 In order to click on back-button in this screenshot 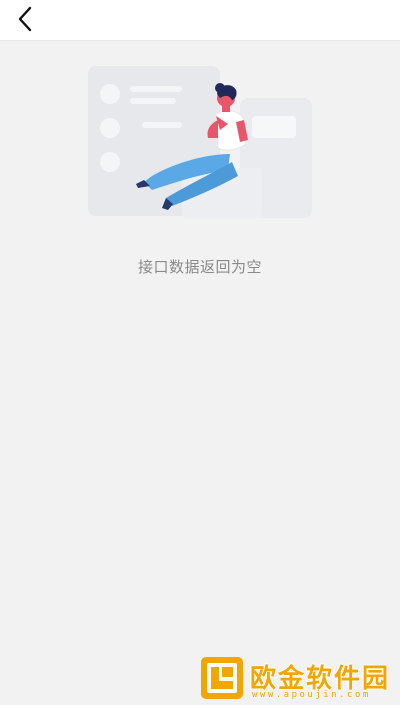, I will do `click(25, 19)`.